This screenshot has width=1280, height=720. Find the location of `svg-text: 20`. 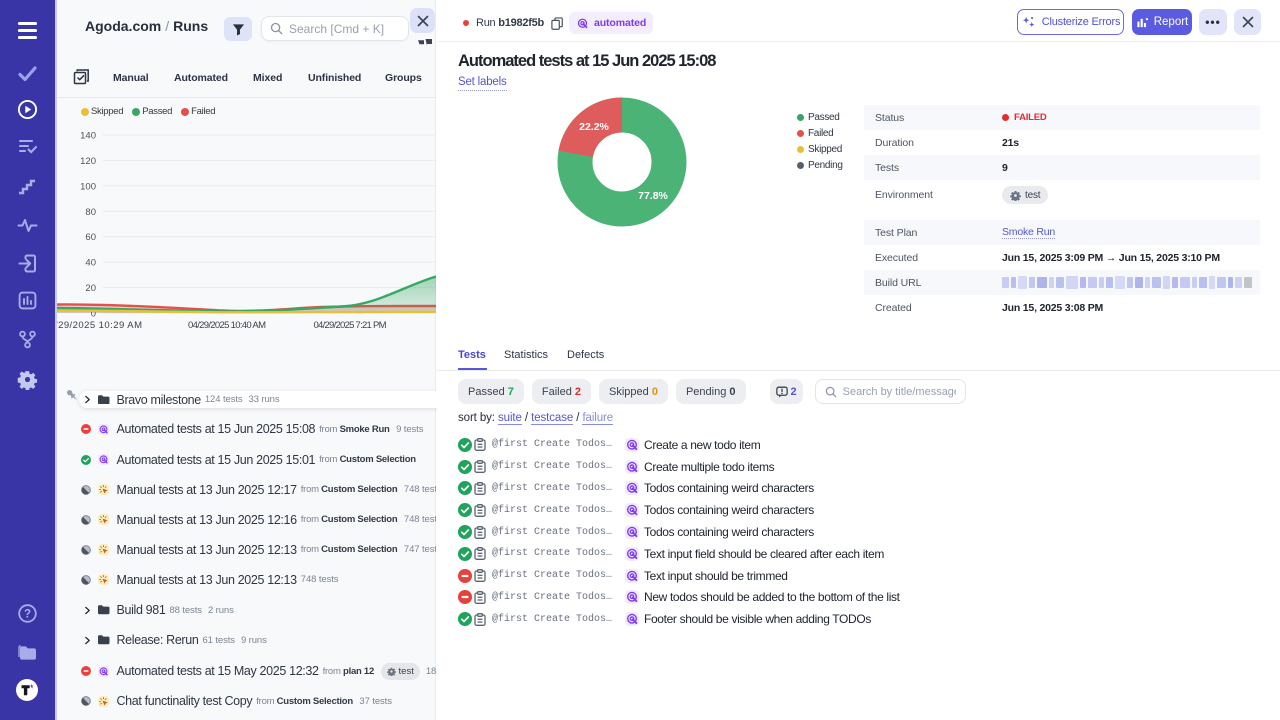

svg-text: 20 is located at coordinates (90, 288).